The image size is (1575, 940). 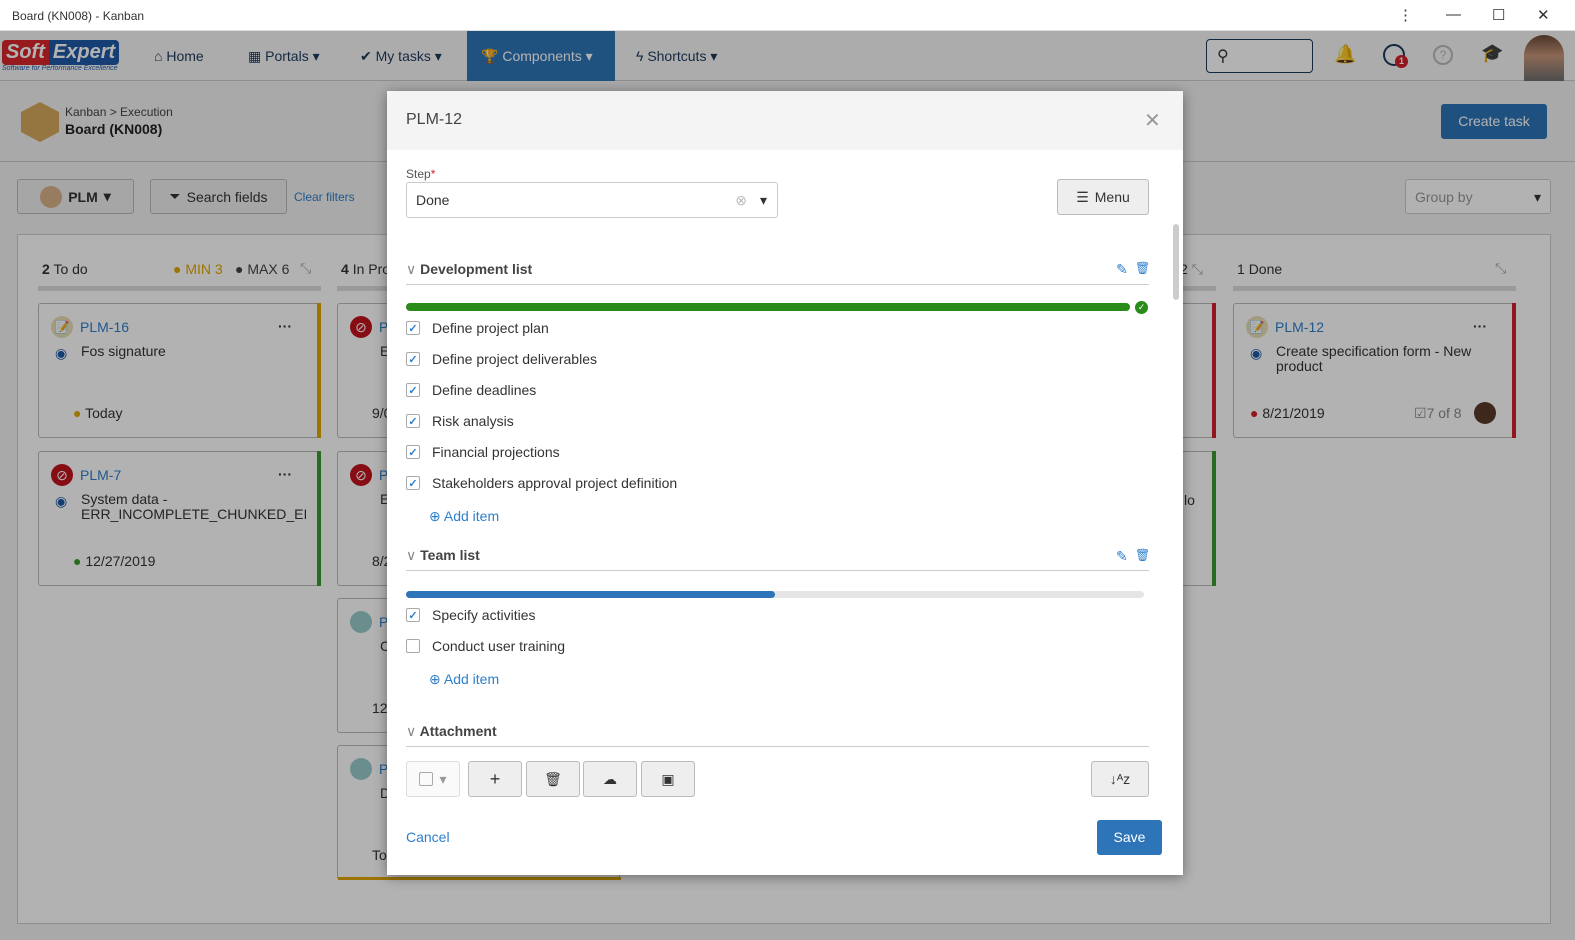 What do you see at coordinates (421, 174) in the screenshot?
I see `step-label: Step*` at bounding box center [421, 174].